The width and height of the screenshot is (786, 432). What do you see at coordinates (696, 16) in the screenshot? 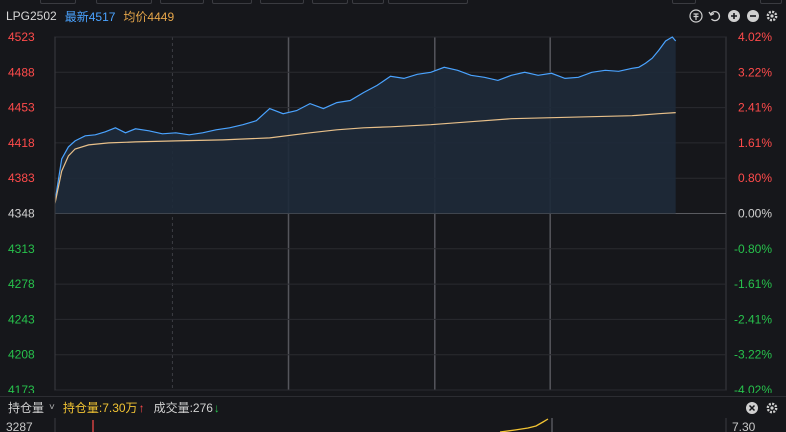
I see `coin-icon` at bounding box center [696, 16].